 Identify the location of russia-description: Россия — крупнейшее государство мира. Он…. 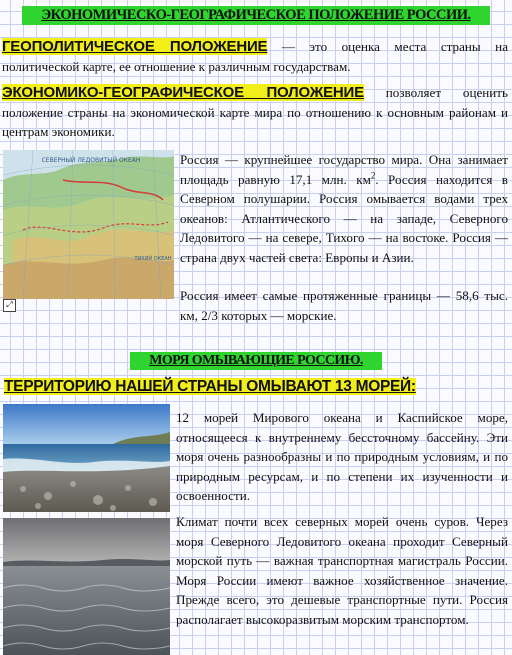
(344, 208).